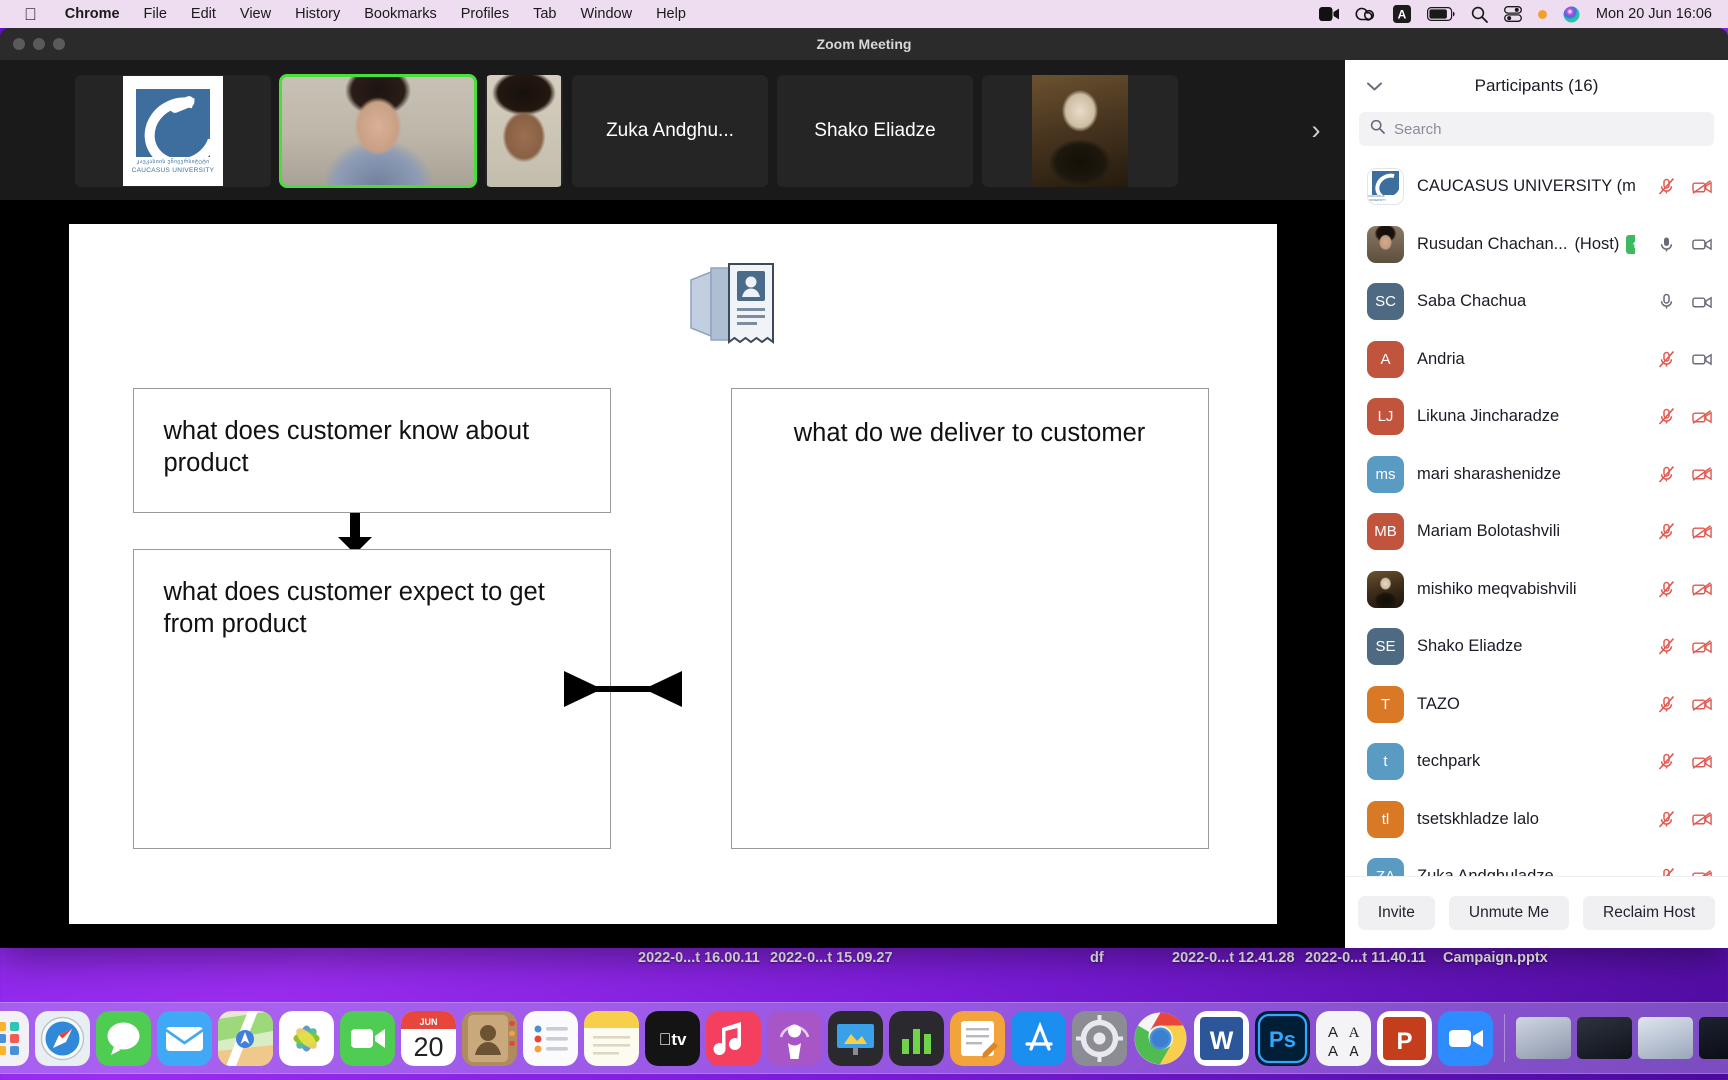  What do you see at coordinates (1404, 1038) in the screenshot?
I see `powerpoint-icon: P` at bounding box center [1404, 1038].